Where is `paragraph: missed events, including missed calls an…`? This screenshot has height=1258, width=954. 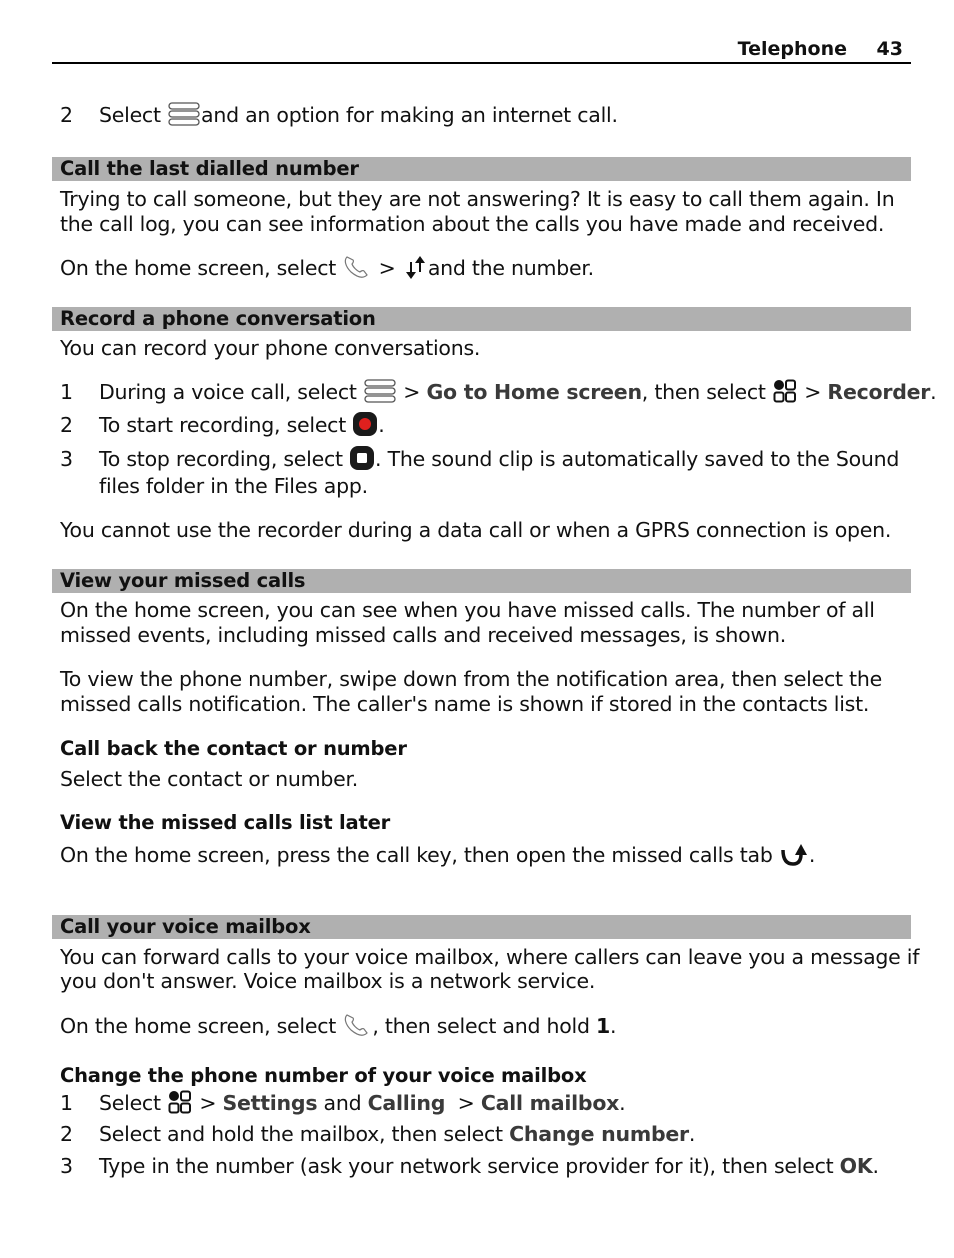
paragraph: missed events, including missed calls an… is located at coordinates (423, 635).